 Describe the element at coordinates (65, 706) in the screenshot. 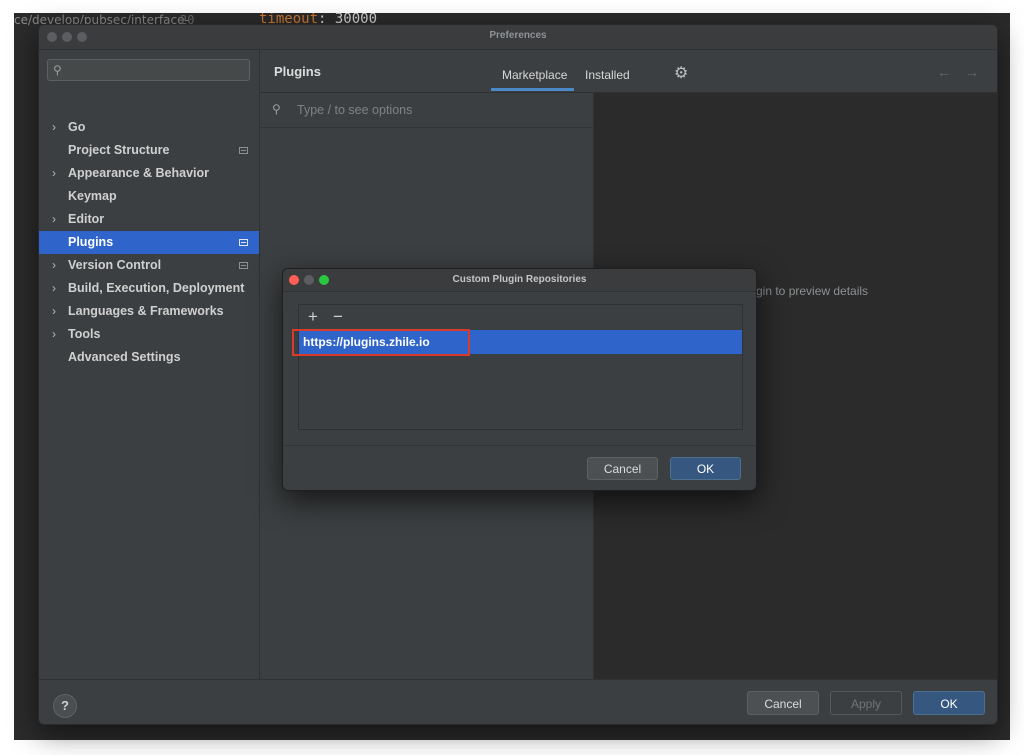

I see `help-button: ?` at that location.